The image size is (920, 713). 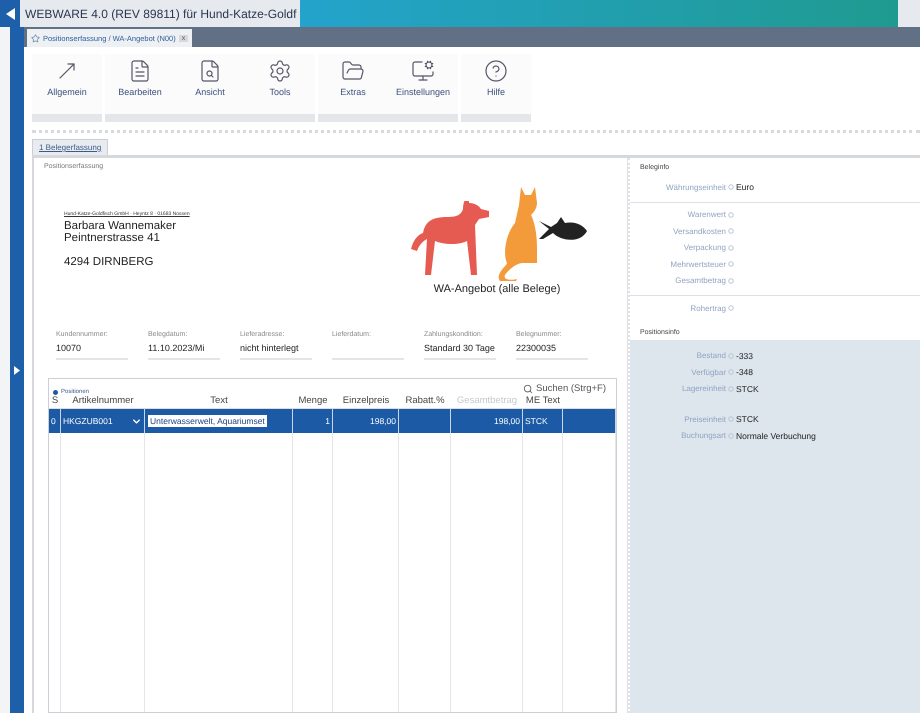 What do you see at coordinates (528, 389) in the screenshot?
I see `search-icon` at bounding box center [528, 389].